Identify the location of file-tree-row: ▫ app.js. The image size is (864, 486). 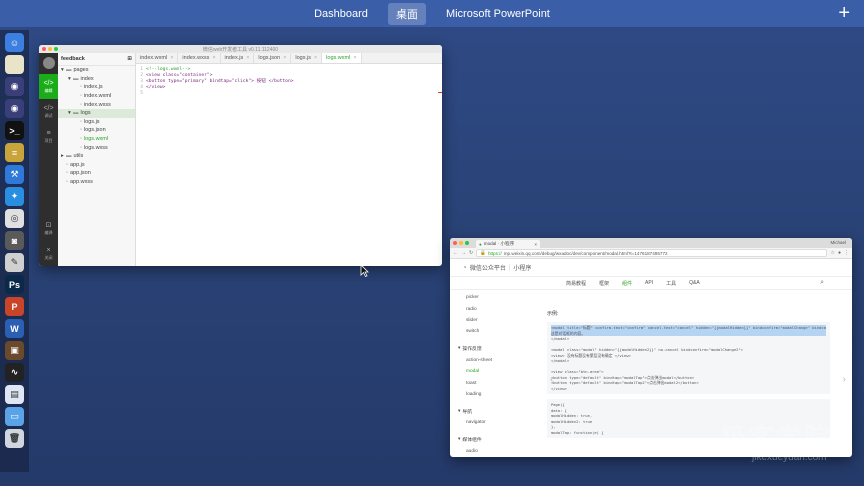
(96, 165).